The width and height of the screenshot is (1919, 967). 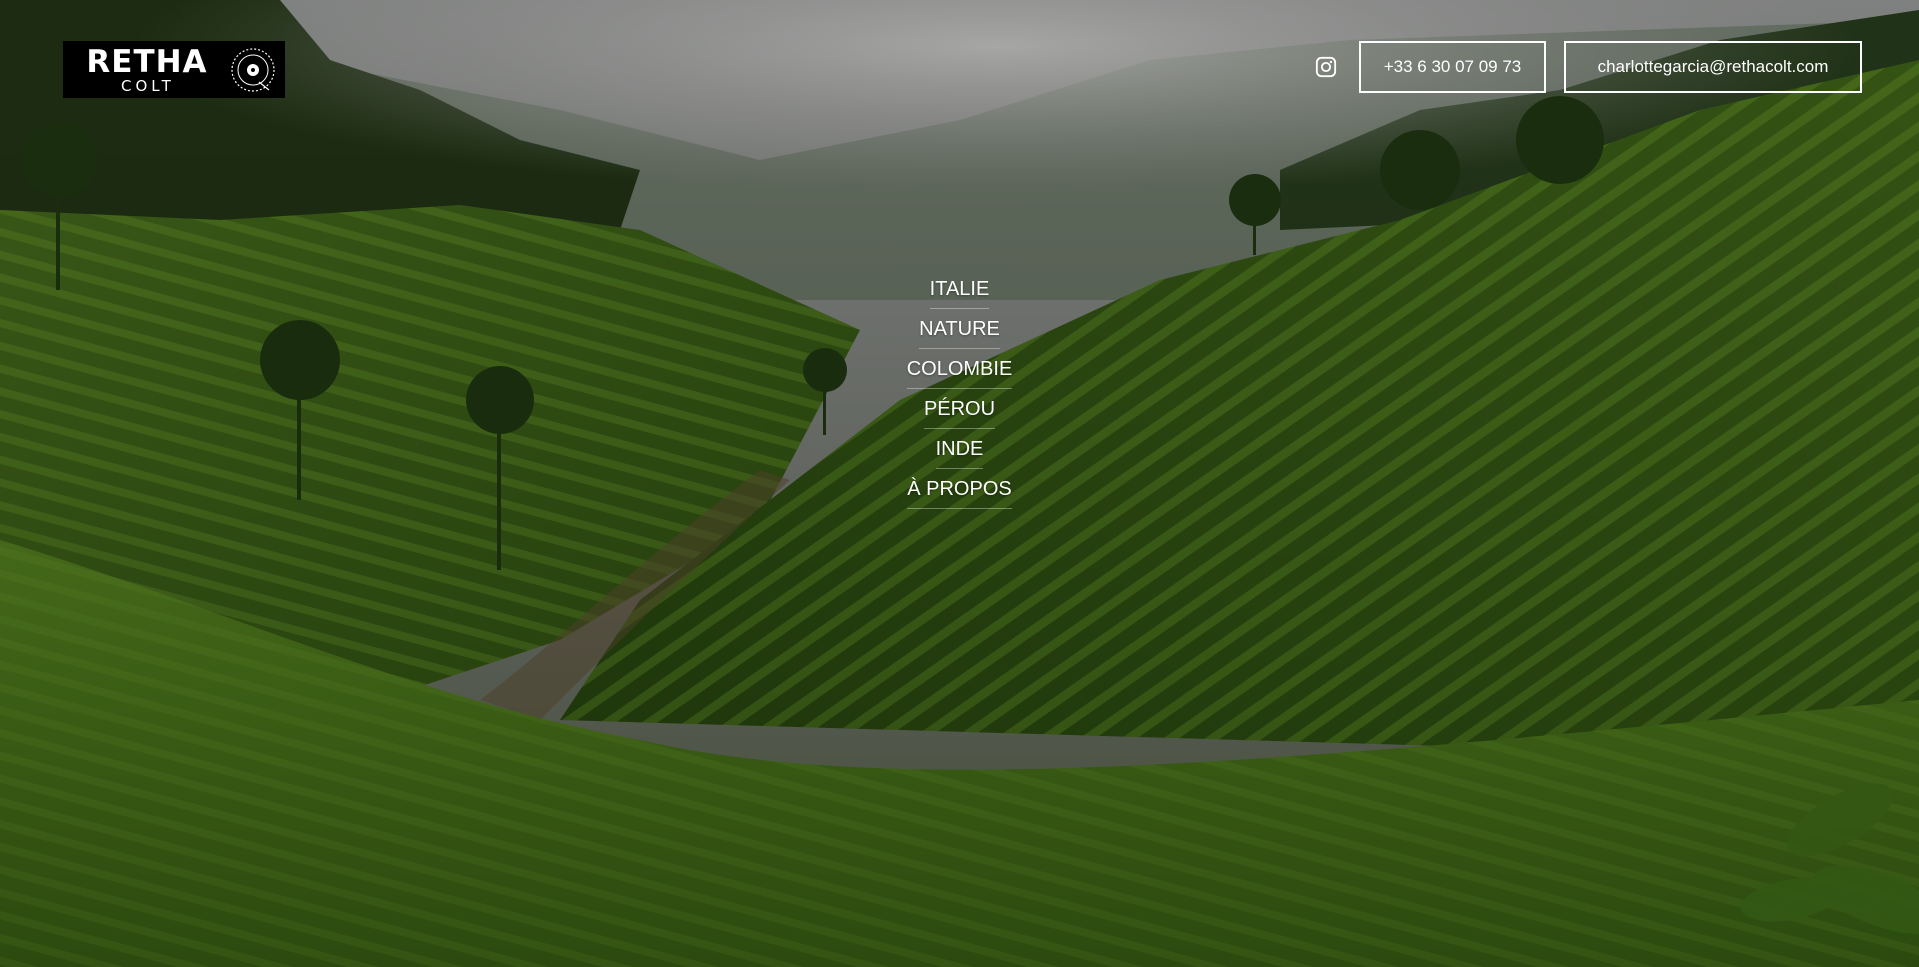 I want to click on nav-item-inde: INDE, so click(x=959, y=449).